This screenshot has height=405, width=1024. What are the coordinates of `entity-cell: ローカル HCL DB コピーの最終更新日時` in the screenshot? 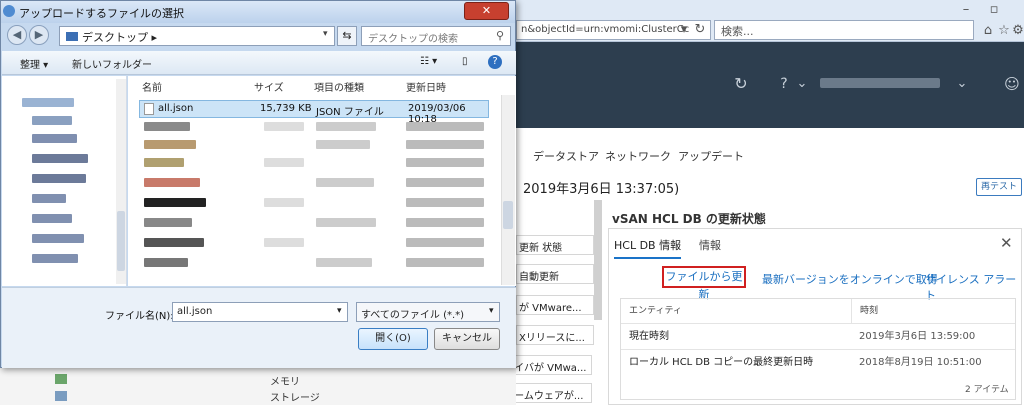 It's located at (721, 362).